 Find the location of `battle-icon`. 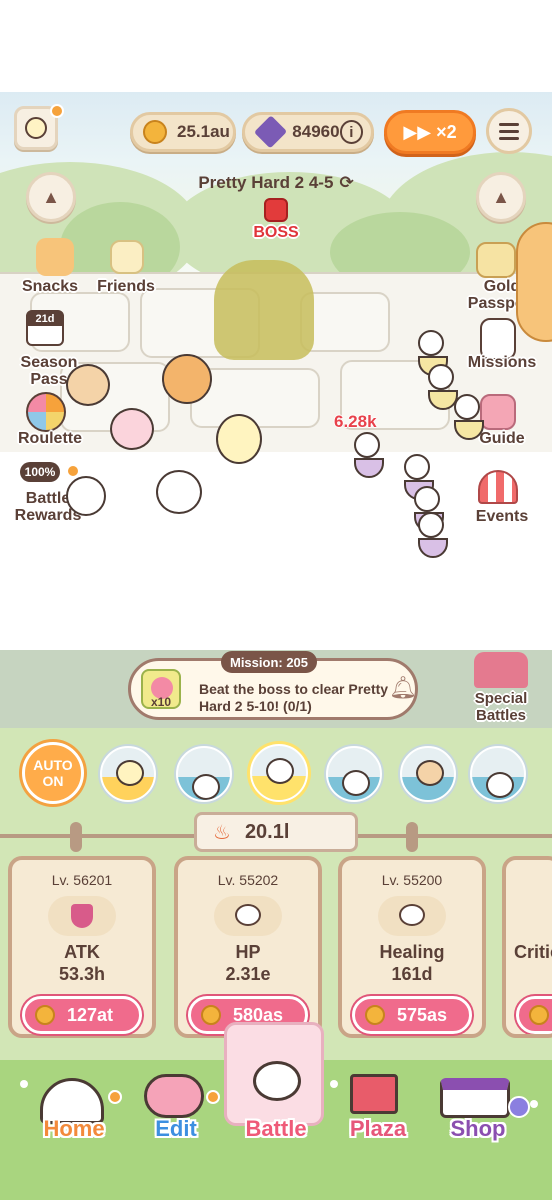

battle-icon is located at coordinates (277, 1081).